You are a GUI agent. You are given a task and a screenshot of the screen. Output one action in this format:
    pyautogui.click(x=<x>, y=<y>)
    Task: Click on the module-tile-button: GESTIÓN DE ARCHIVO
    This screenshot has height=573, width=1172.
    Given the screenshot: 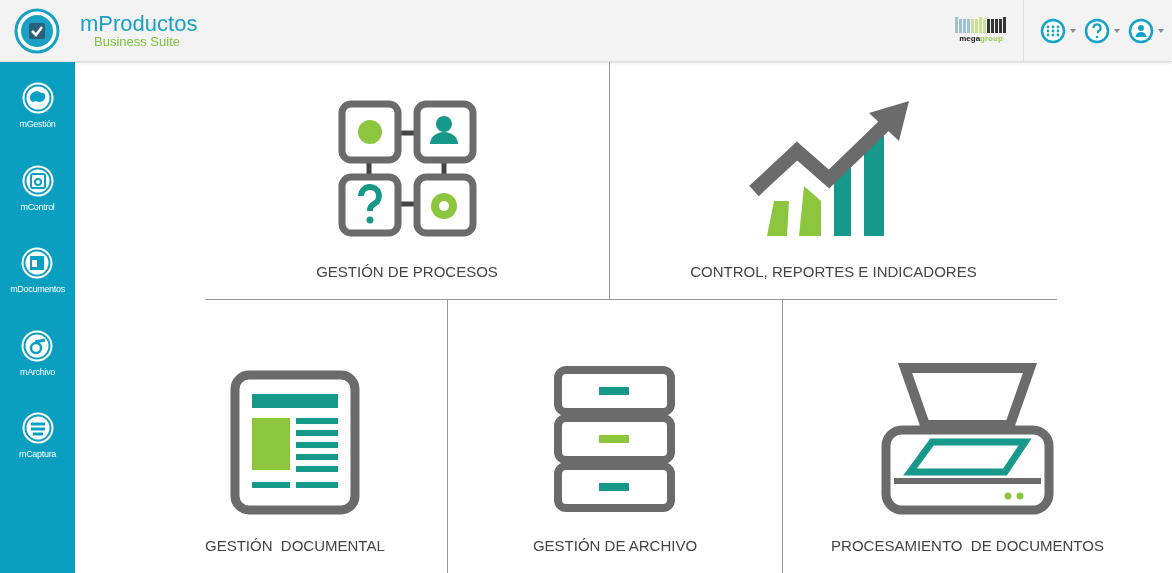 What is the action you would take?
    pyautogui.click(x=615, y=460)
    